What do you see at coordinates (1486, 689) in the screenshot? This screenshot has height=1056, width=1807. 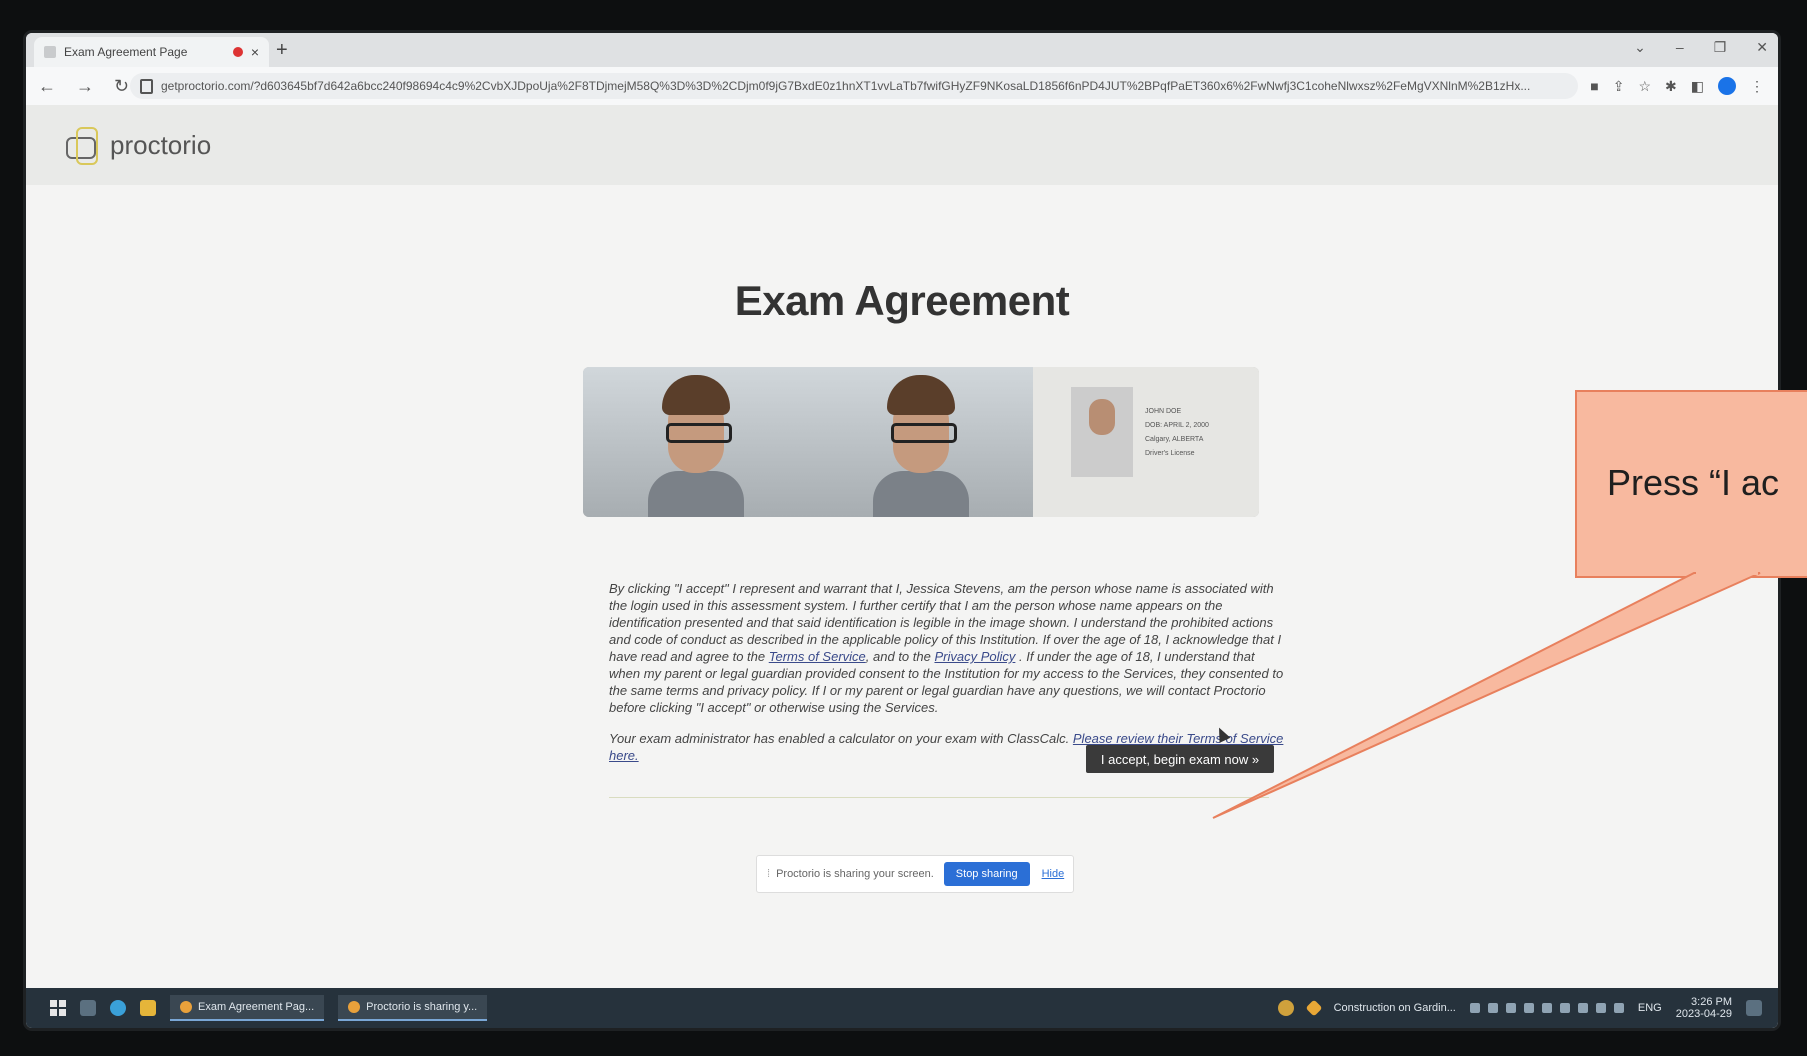 I see `callout-pointer` at bounding box center [1486, 689].